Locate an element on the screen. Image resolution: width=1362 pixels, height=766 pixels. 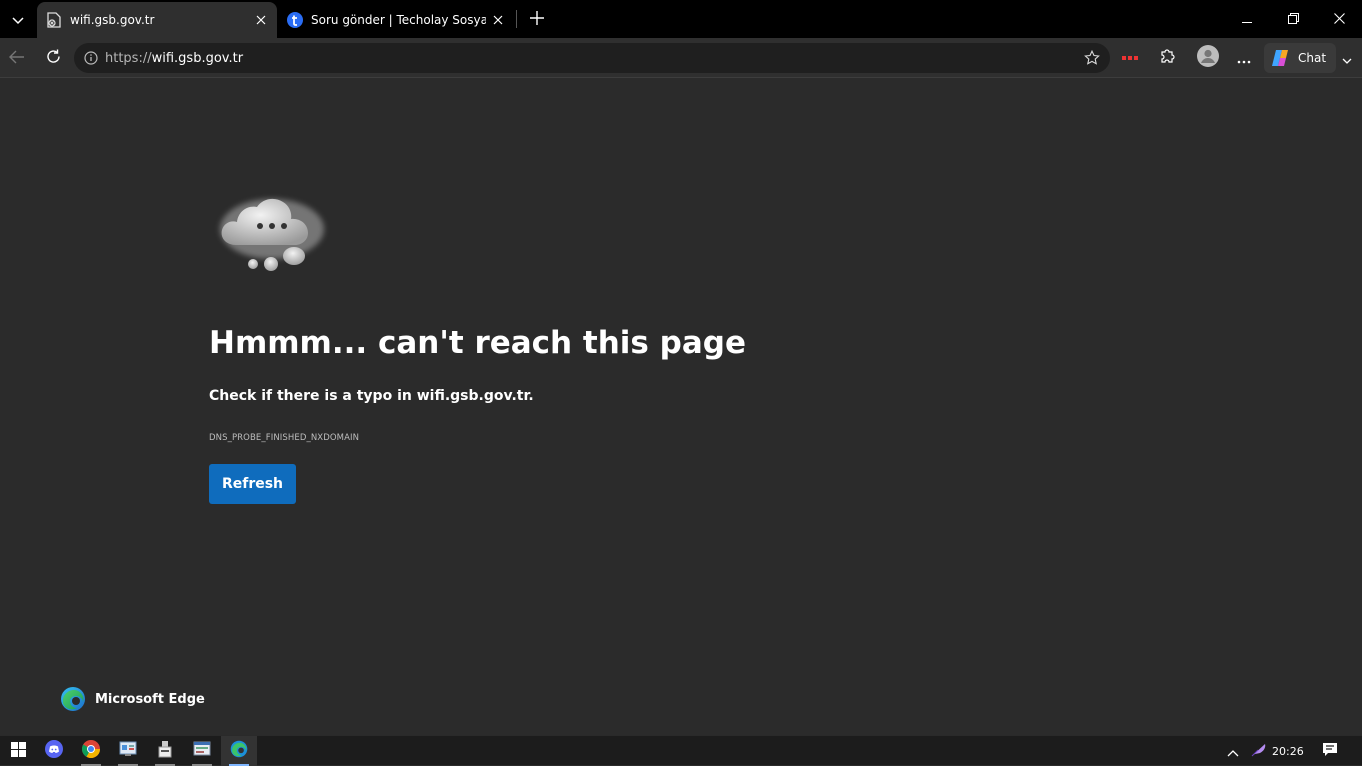
url-scheme: https:// is located at coordinates (128, 58).